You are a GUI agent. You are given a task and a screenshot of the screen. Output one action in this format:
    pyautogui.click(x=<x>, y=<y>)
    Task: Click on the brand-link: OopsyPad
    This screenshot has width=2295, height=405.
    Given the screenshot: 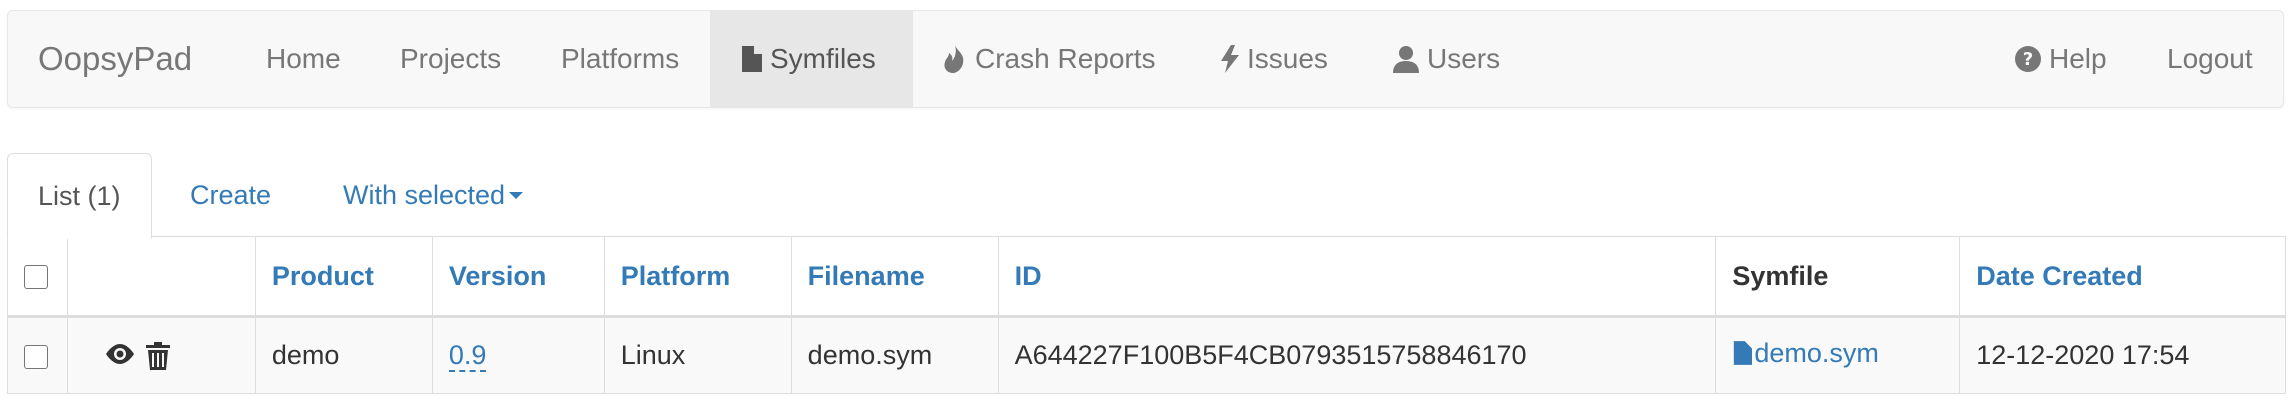 What is the action you would take?
    pyautogui.click(x=115, y=59)
    